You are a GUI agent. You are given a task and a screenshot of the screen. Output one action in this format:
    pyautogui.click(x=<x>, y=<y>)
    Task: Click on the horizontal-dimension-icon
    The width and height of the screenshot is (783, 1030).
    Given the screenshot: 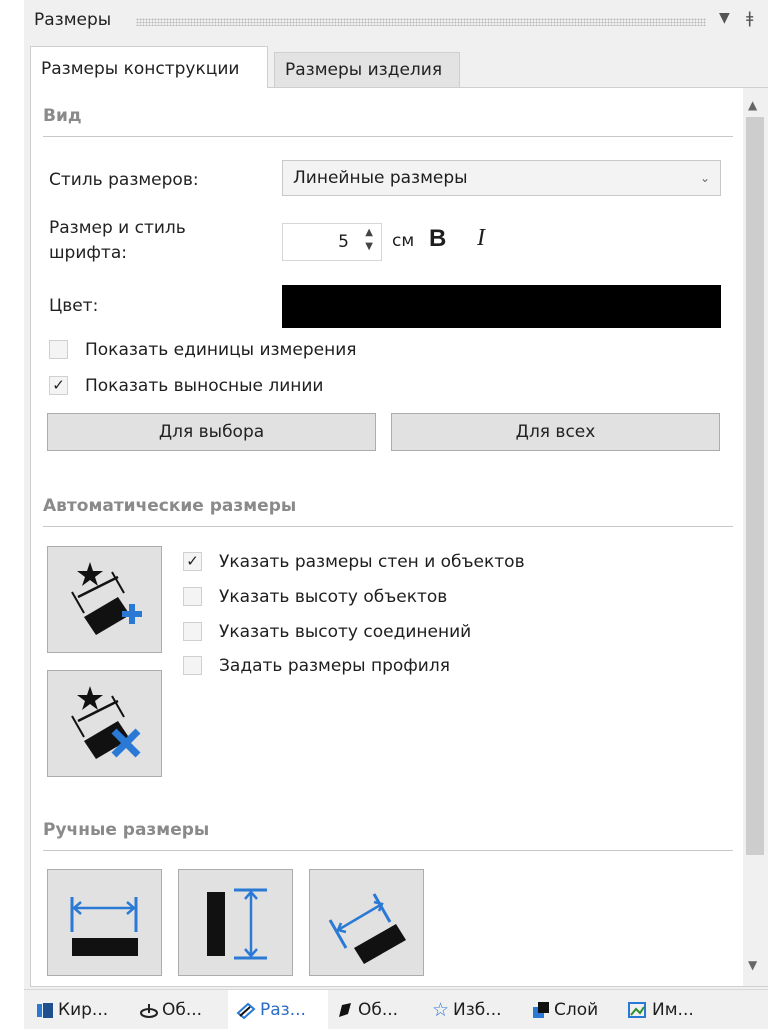 What is the action you would take?
    pyautogui.click(x=104, y=926)
    